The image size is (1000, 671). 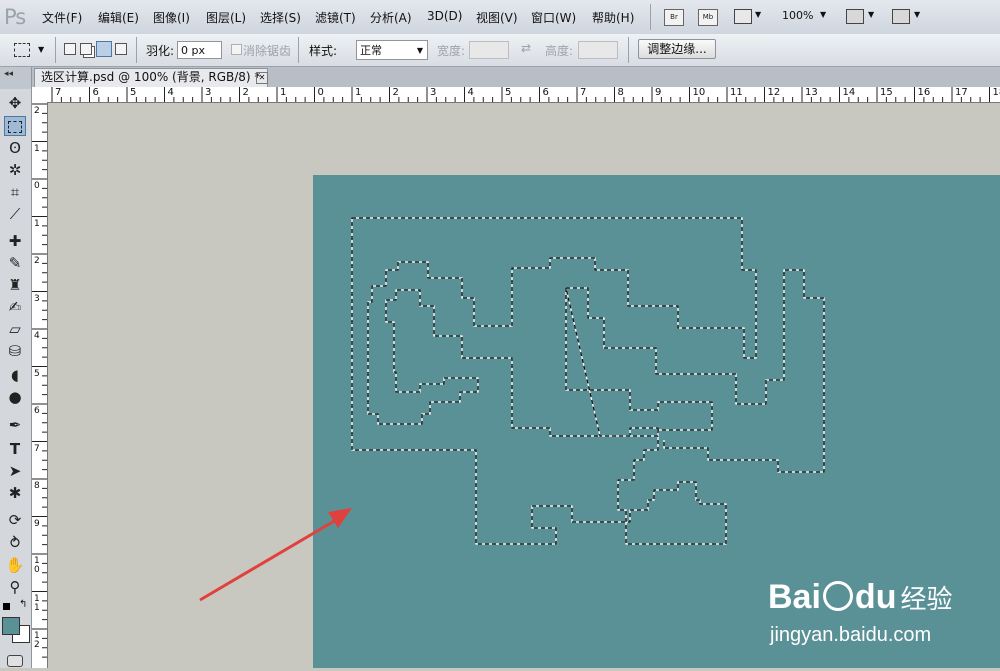 What do you see at coordinates (876, 597) in the screenshot?
I see `watermark-du: du` at bounding box center [876, 597].